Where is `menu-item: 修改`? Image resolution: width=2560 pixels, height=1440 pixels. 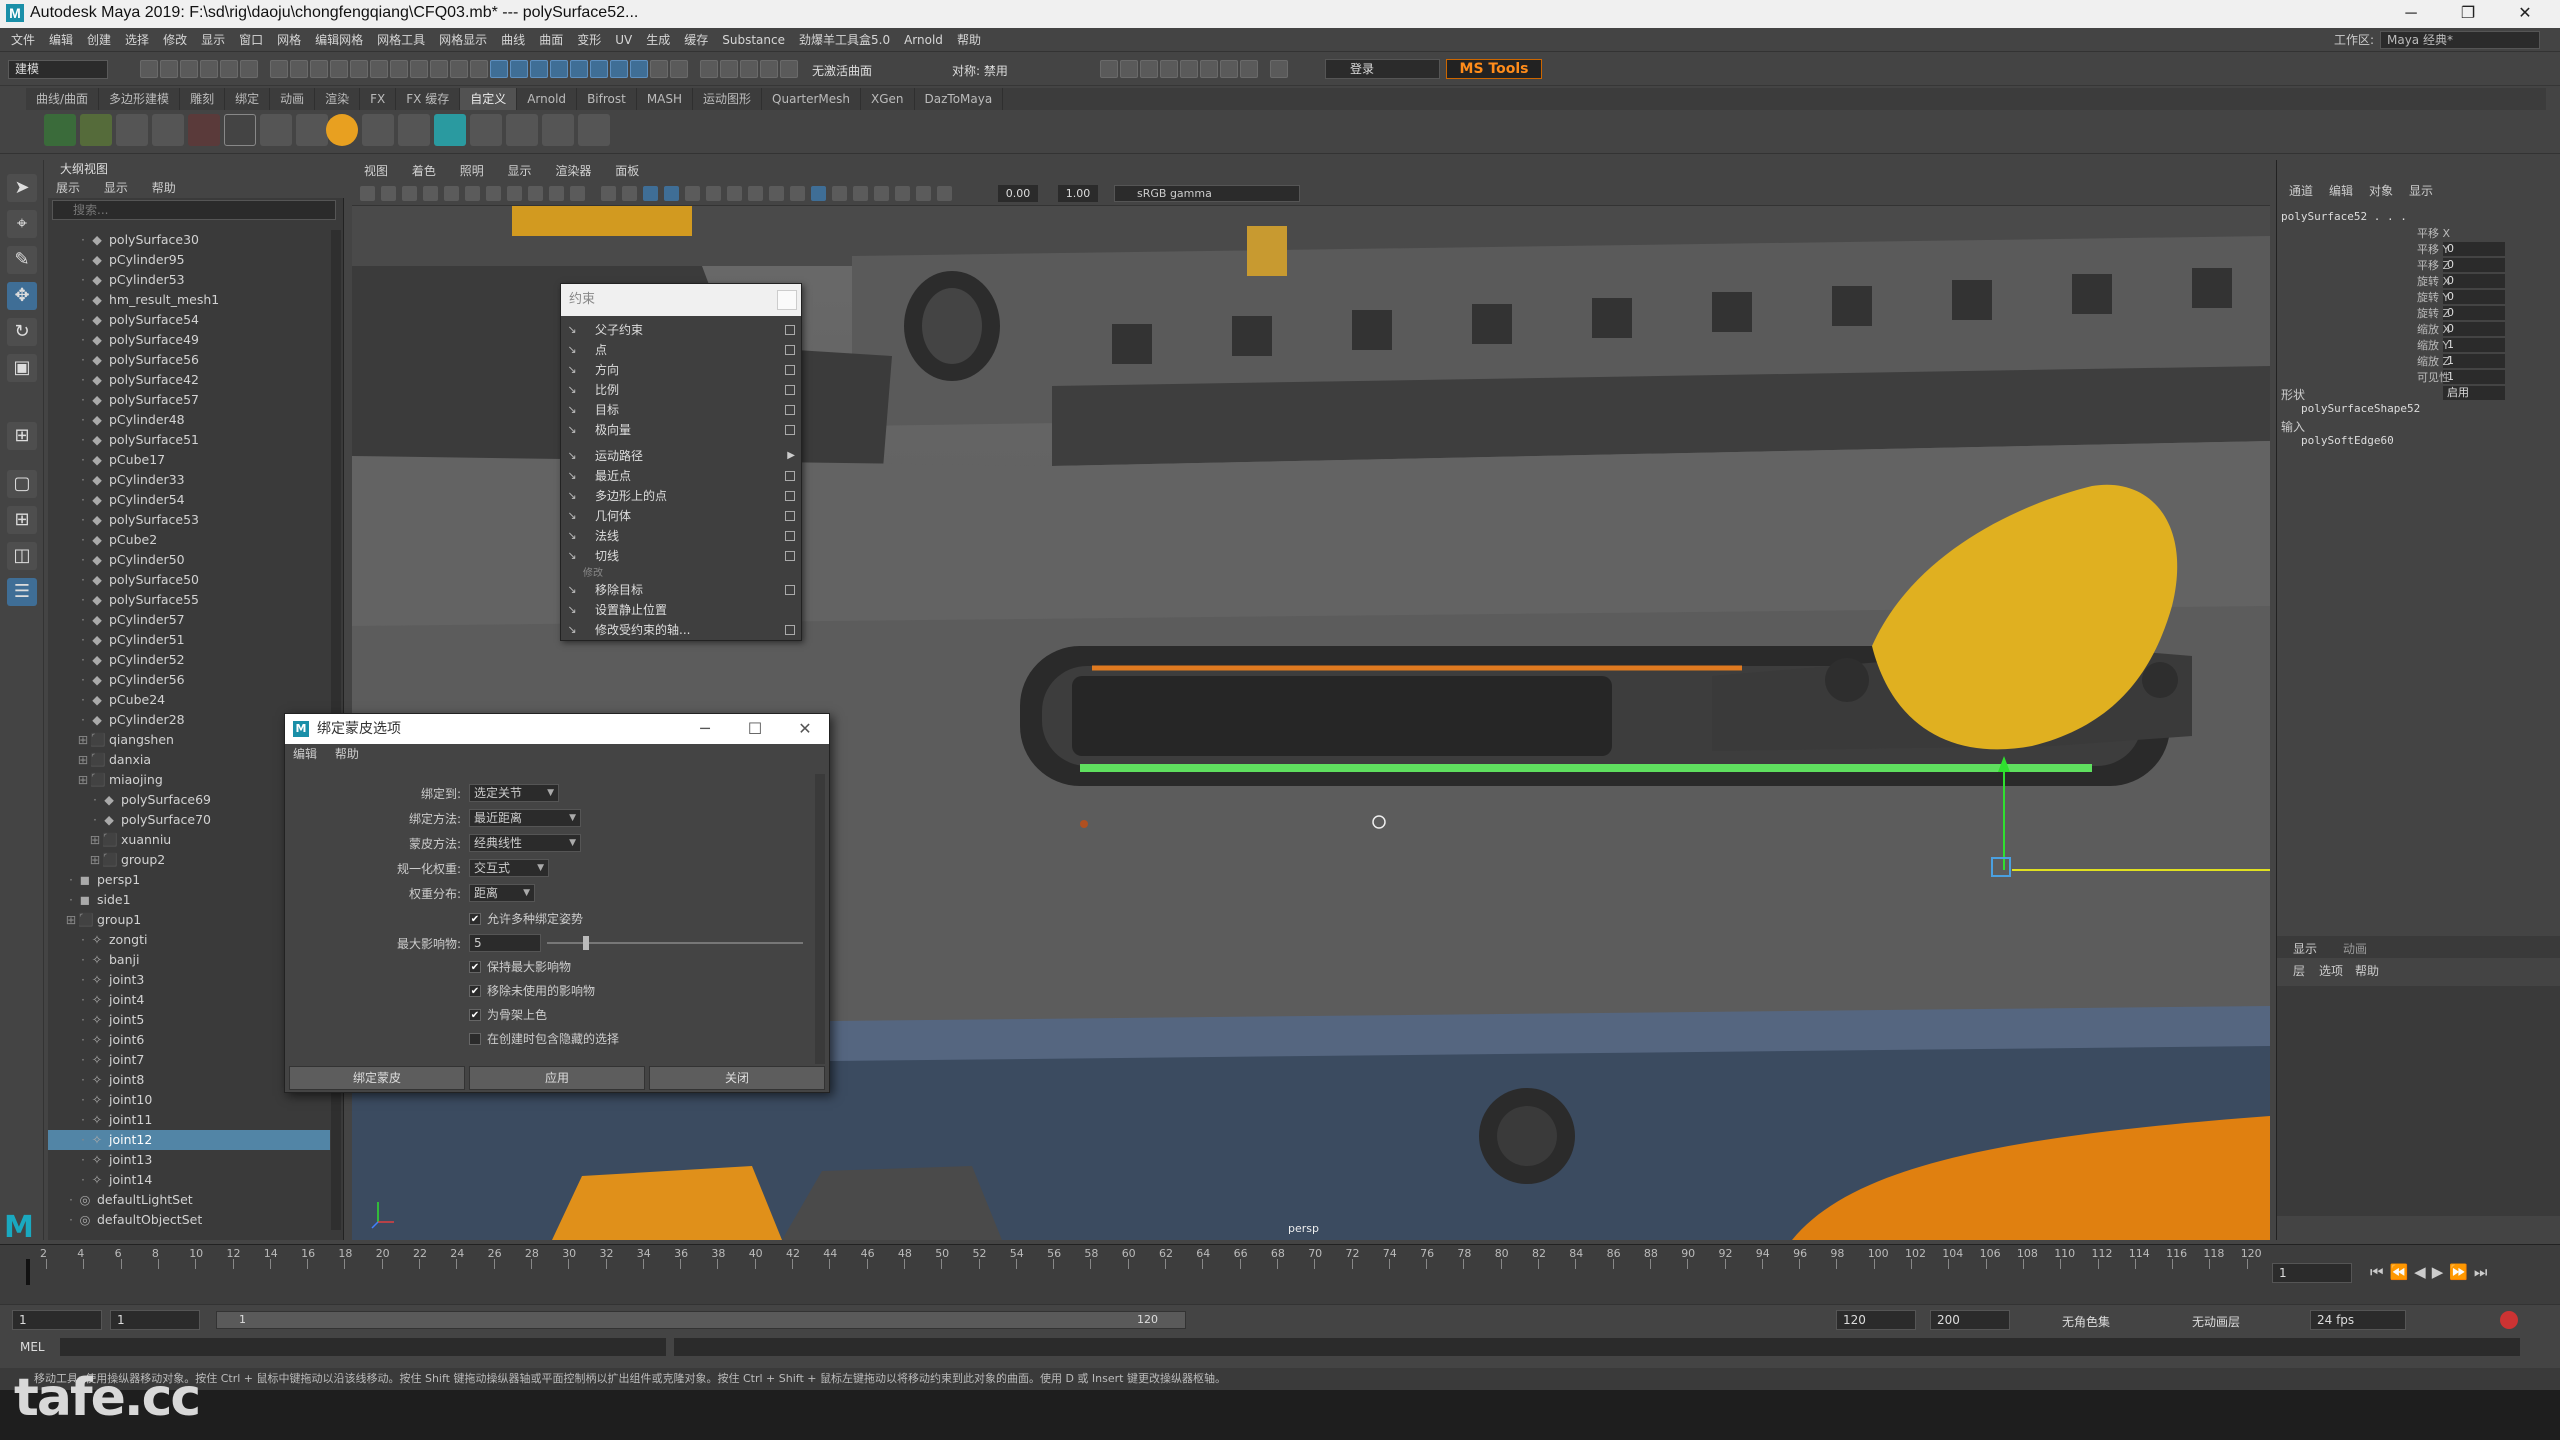 menu-item: 修改 is located at coordinates (175, 40).